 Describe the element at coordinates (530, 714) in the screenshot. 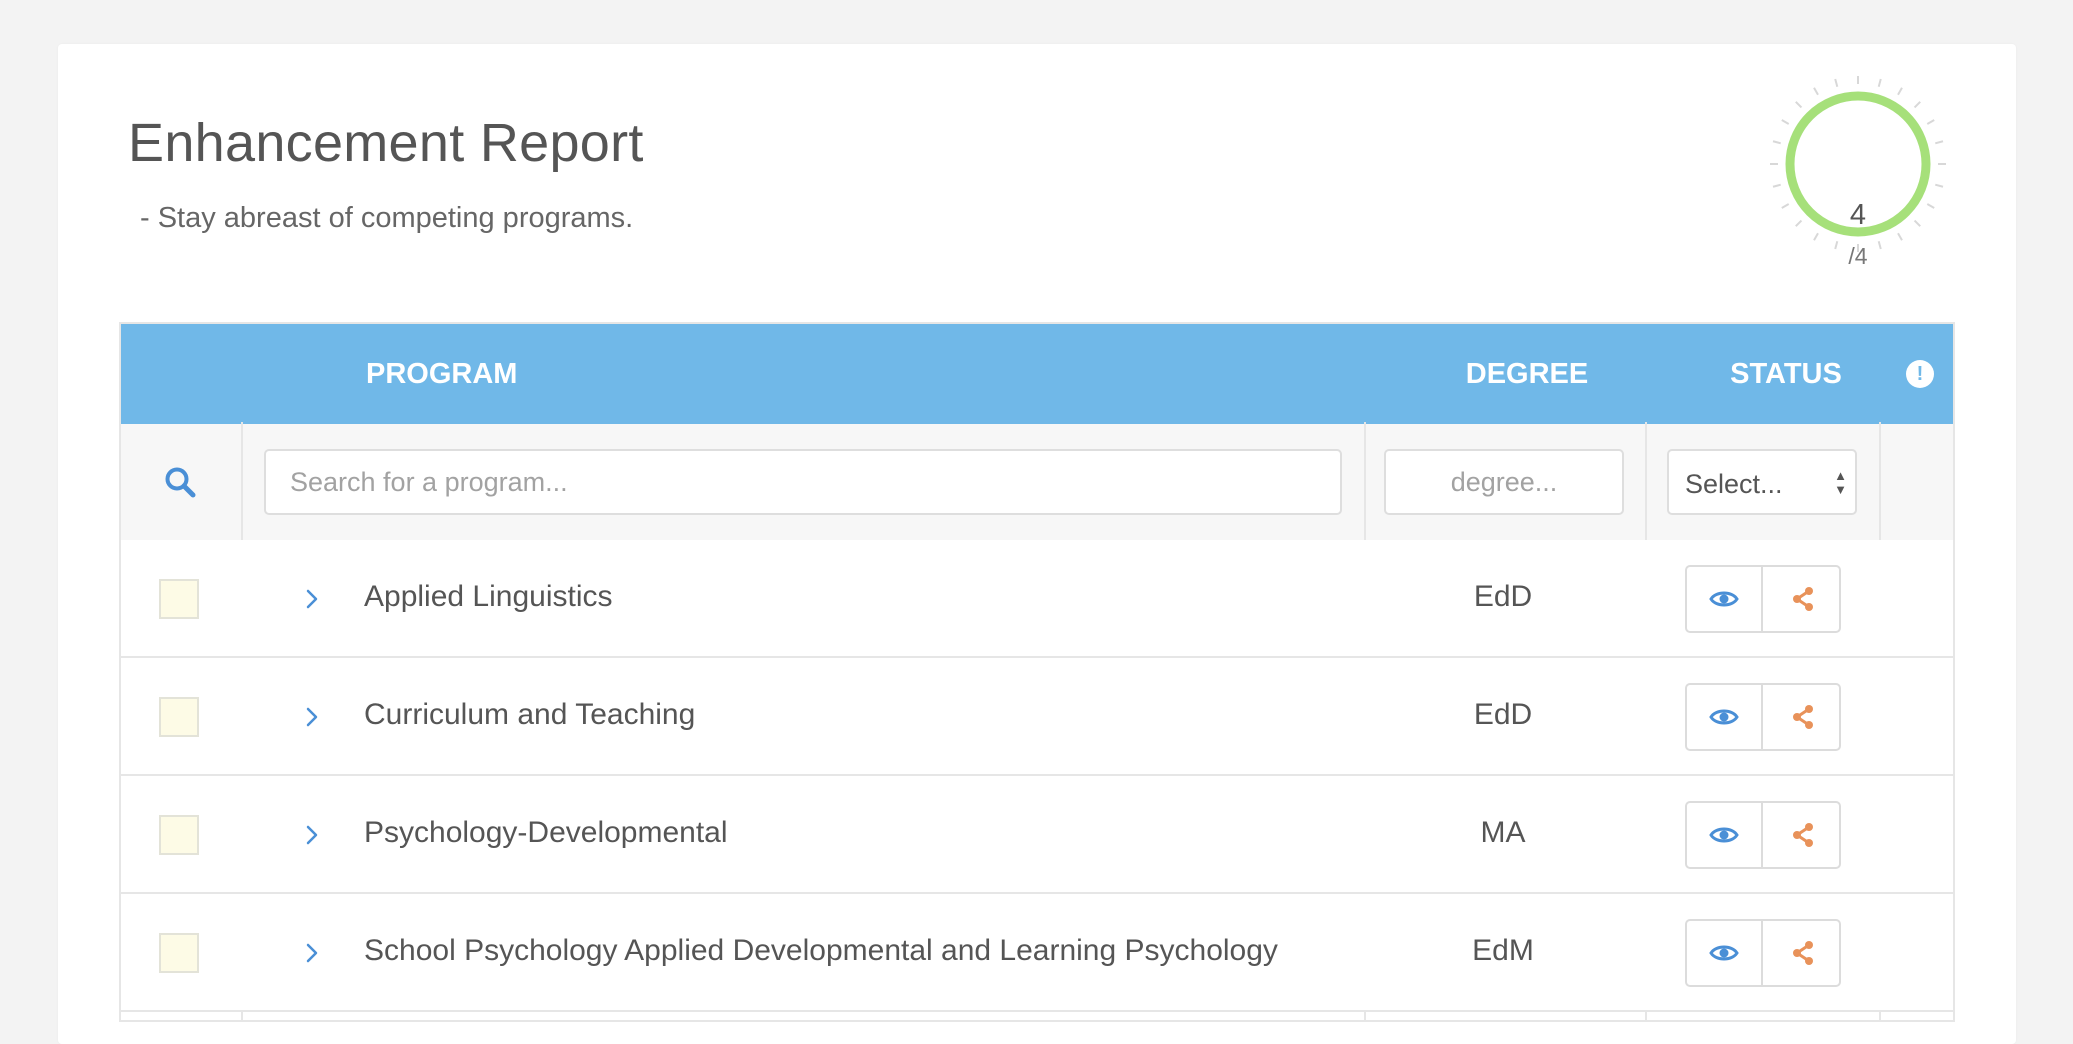

I see `program-name: Curriculum and Teaching` at that location.